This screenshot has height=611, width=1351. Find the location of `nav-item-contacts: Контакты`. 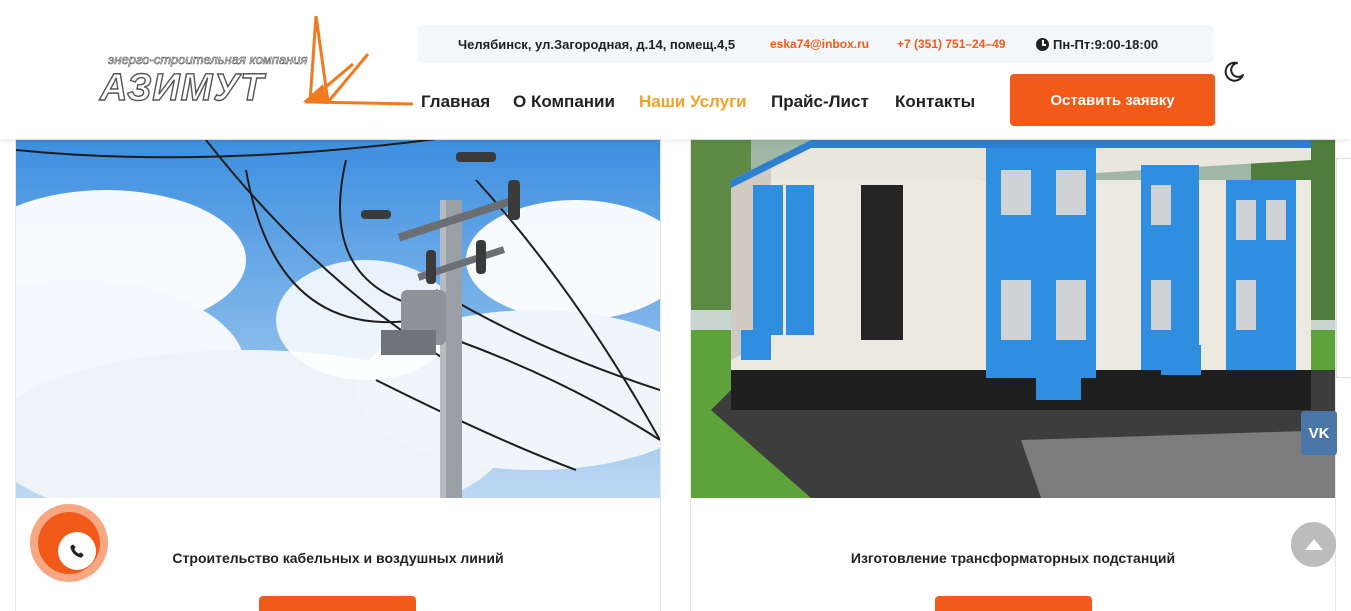

nav-item-contacts: Контакты is located at coordinates (935, 102).